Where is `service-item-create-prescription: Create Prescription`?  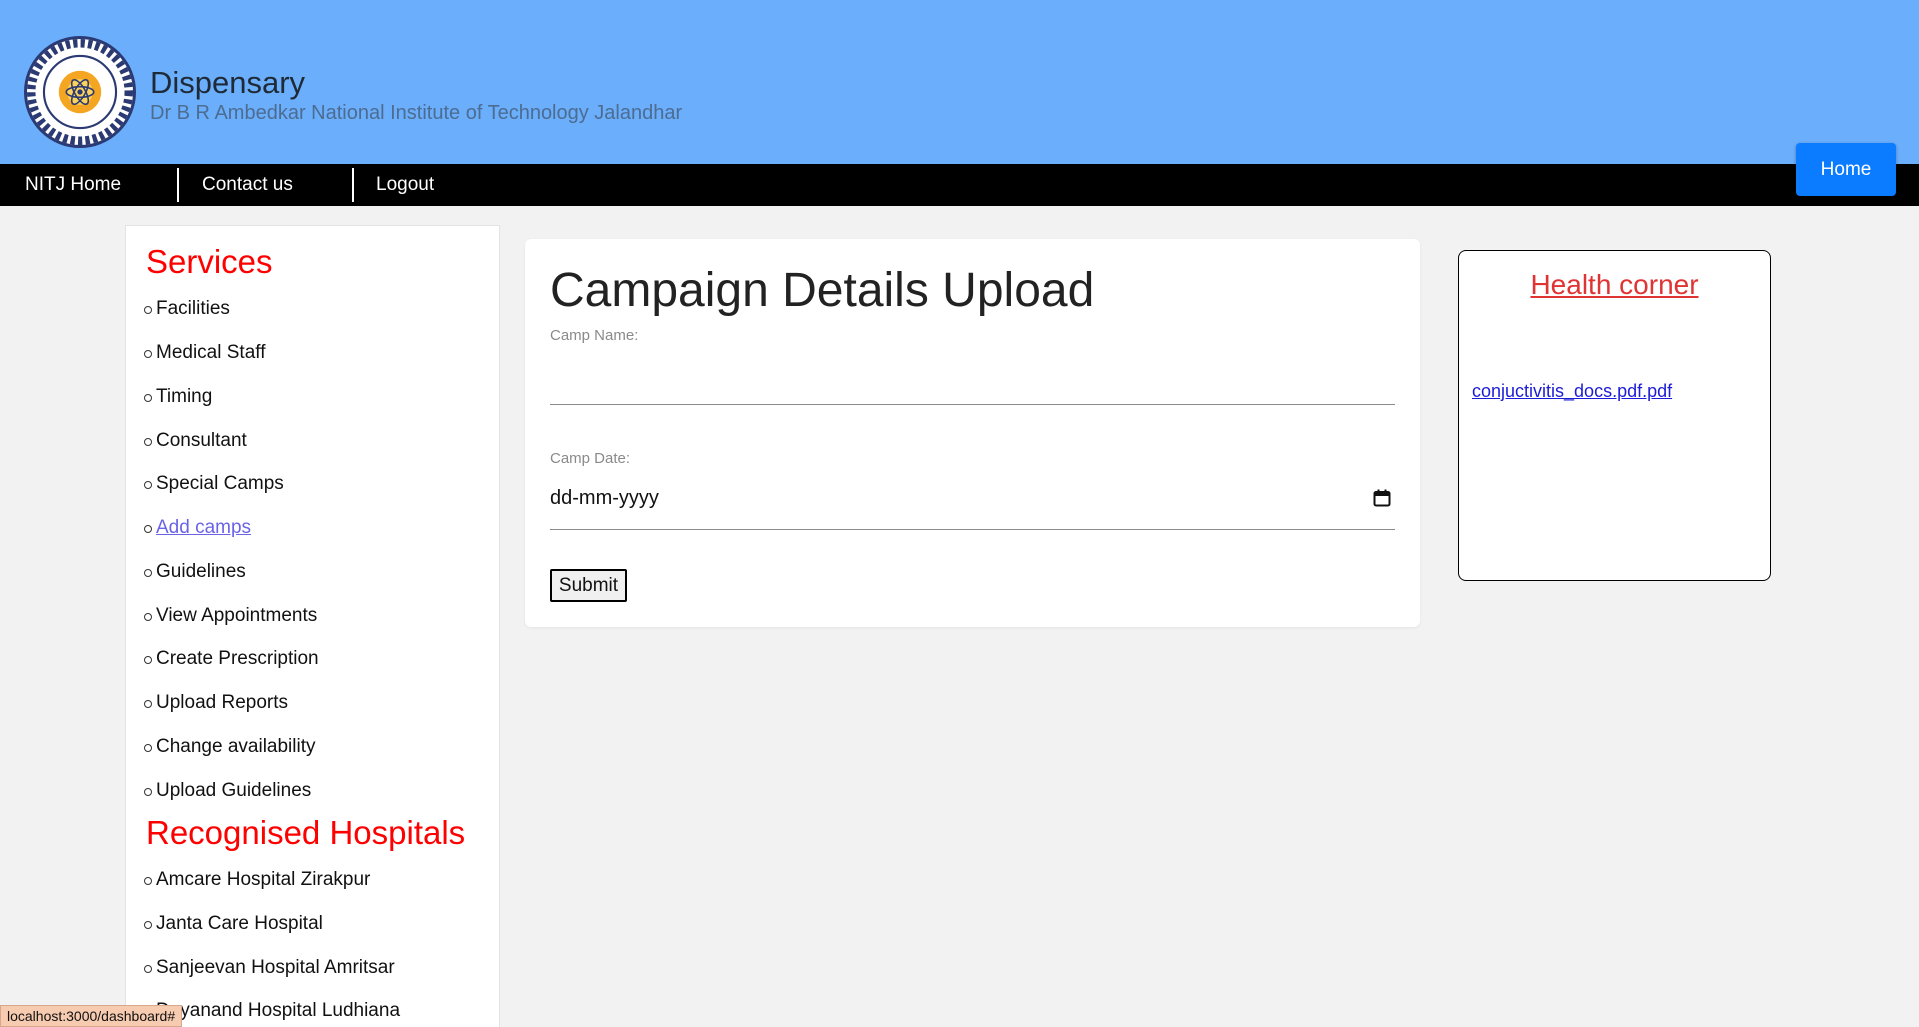
service-item-create-prescription: Create Prescription is located at coordinates (231, 659).